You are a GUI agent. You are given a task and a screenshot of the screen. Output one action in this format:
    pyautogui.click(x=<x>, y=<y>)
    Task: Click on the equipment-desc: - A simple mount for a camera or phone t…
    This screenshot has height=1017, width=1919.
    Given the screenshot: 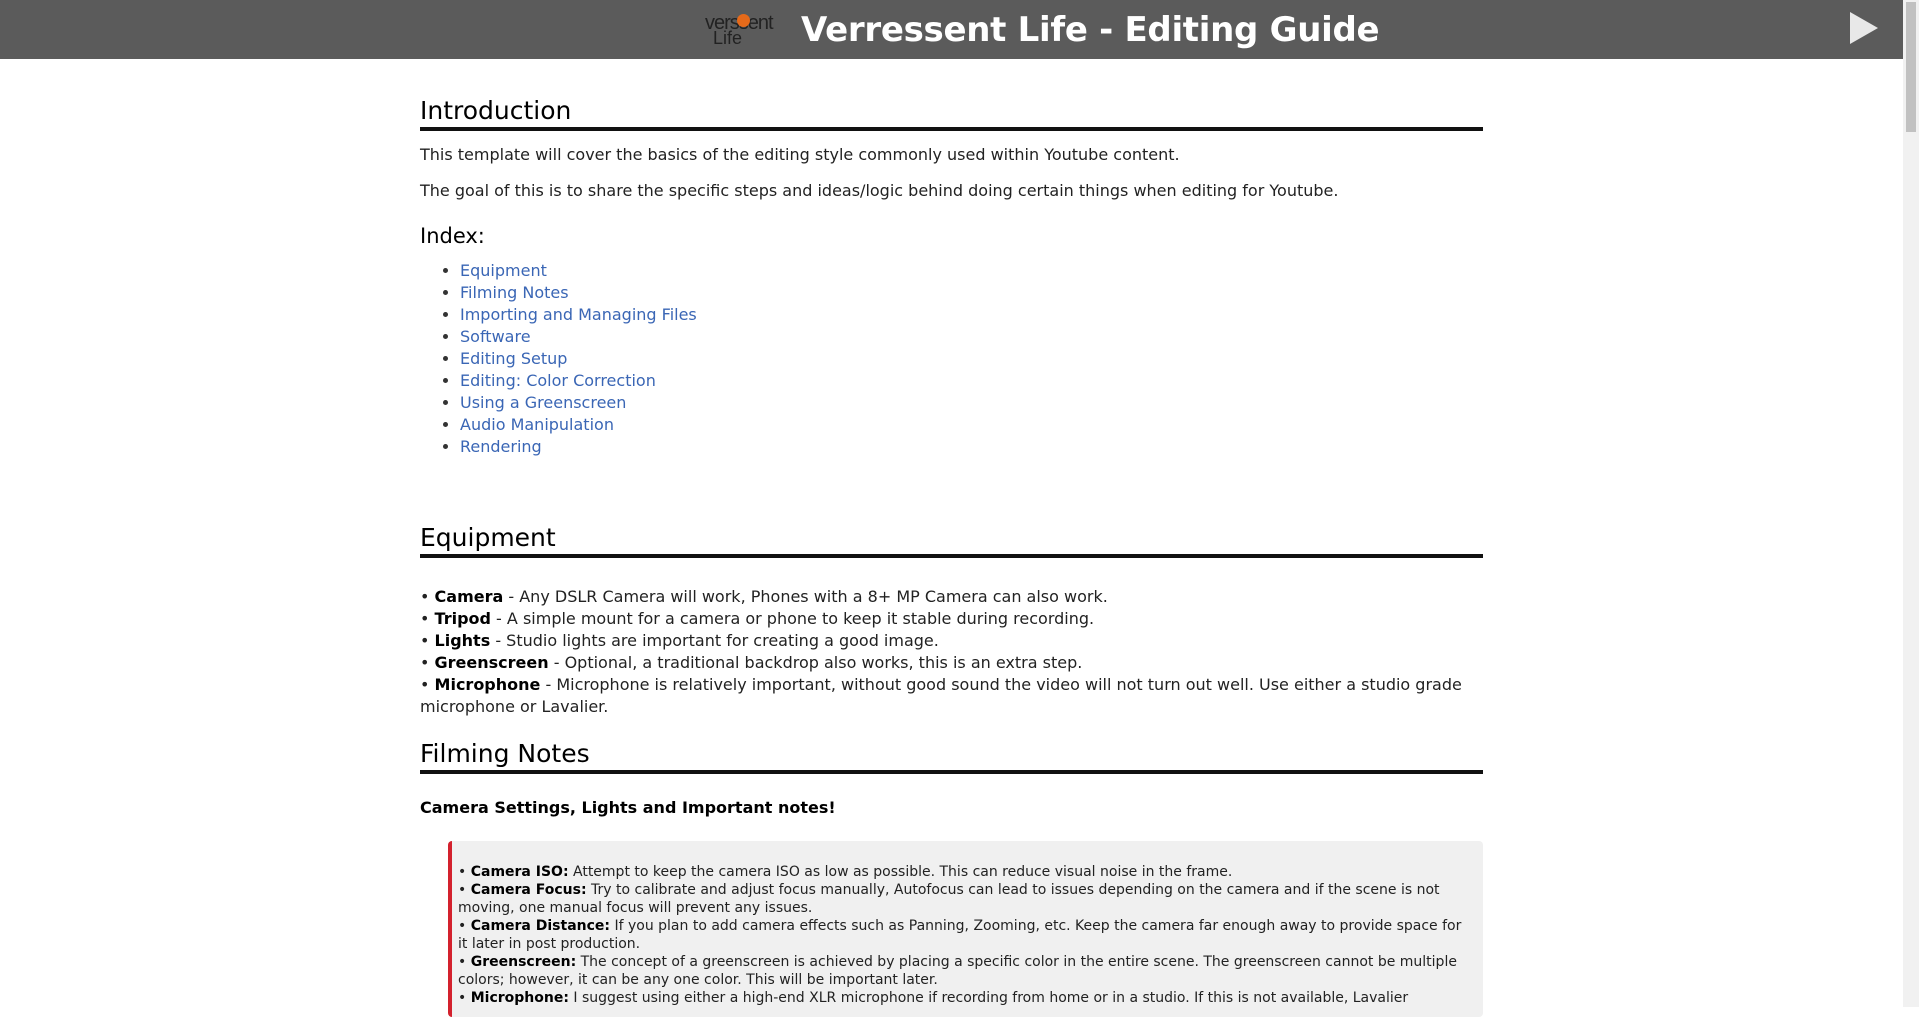 What is the action you would take?
    pyautogui.click(x=792, y=618)
    